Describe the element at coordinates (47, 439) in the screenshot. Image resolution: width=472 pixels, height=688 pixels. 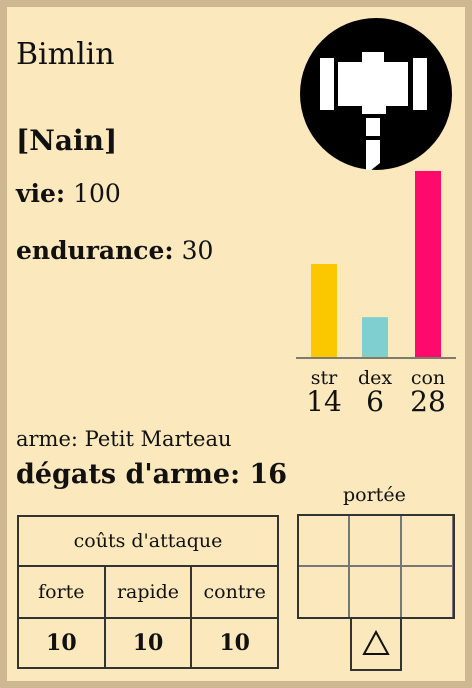
I see `weapon-label: arme:` at that location.